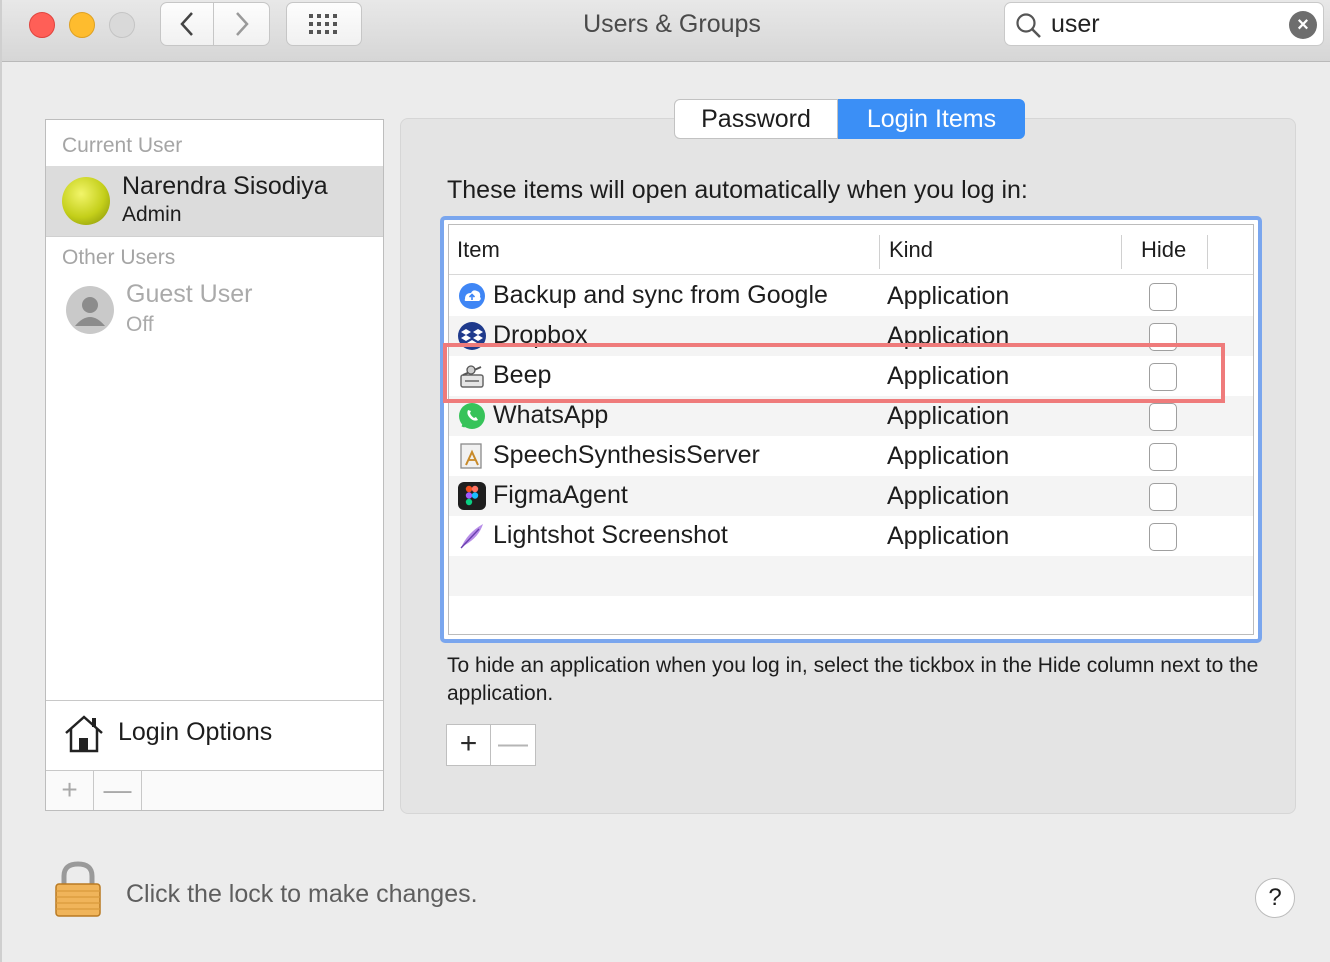 This screenshot has width=1330, height=962. I want to click on current-user-row: Narendra Sisodiya Admin, so click(214, 201).